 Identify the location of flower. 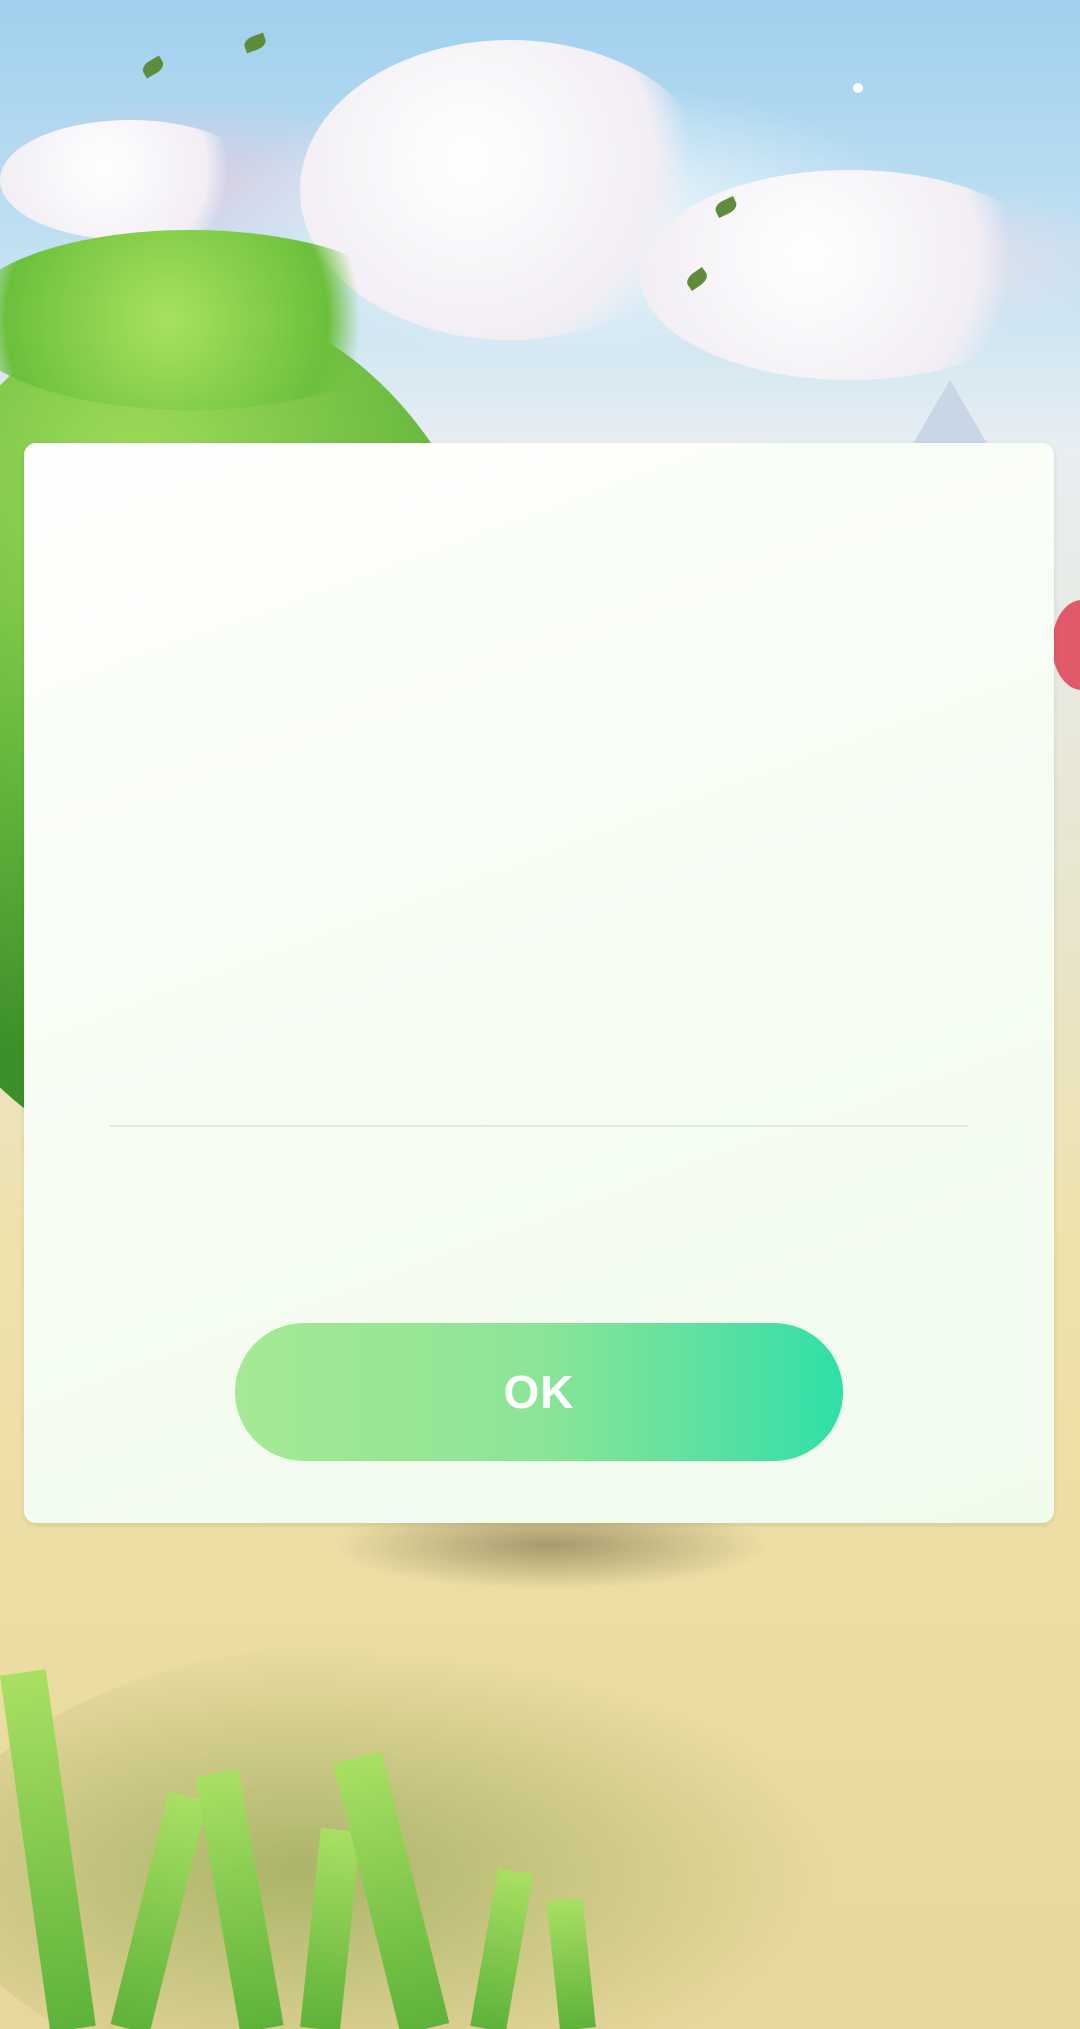
(1066, 645).